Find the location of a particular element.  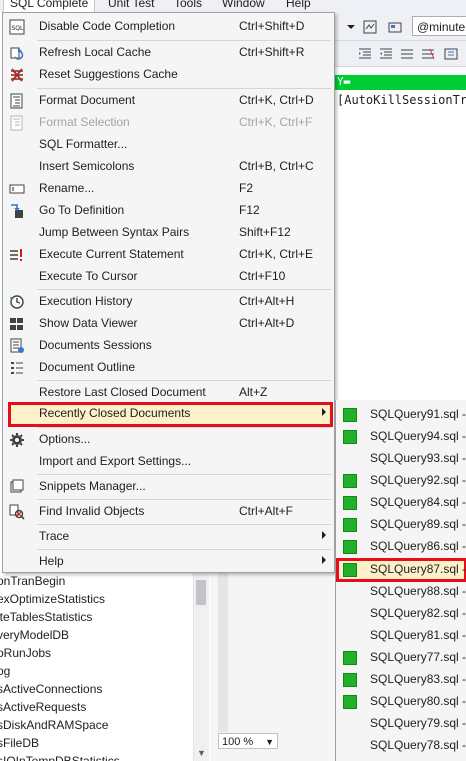

menu-item-refresh-local-cache: Refresh Local Cache Ctrl+Shift+R is located at coordinates (168, 53).